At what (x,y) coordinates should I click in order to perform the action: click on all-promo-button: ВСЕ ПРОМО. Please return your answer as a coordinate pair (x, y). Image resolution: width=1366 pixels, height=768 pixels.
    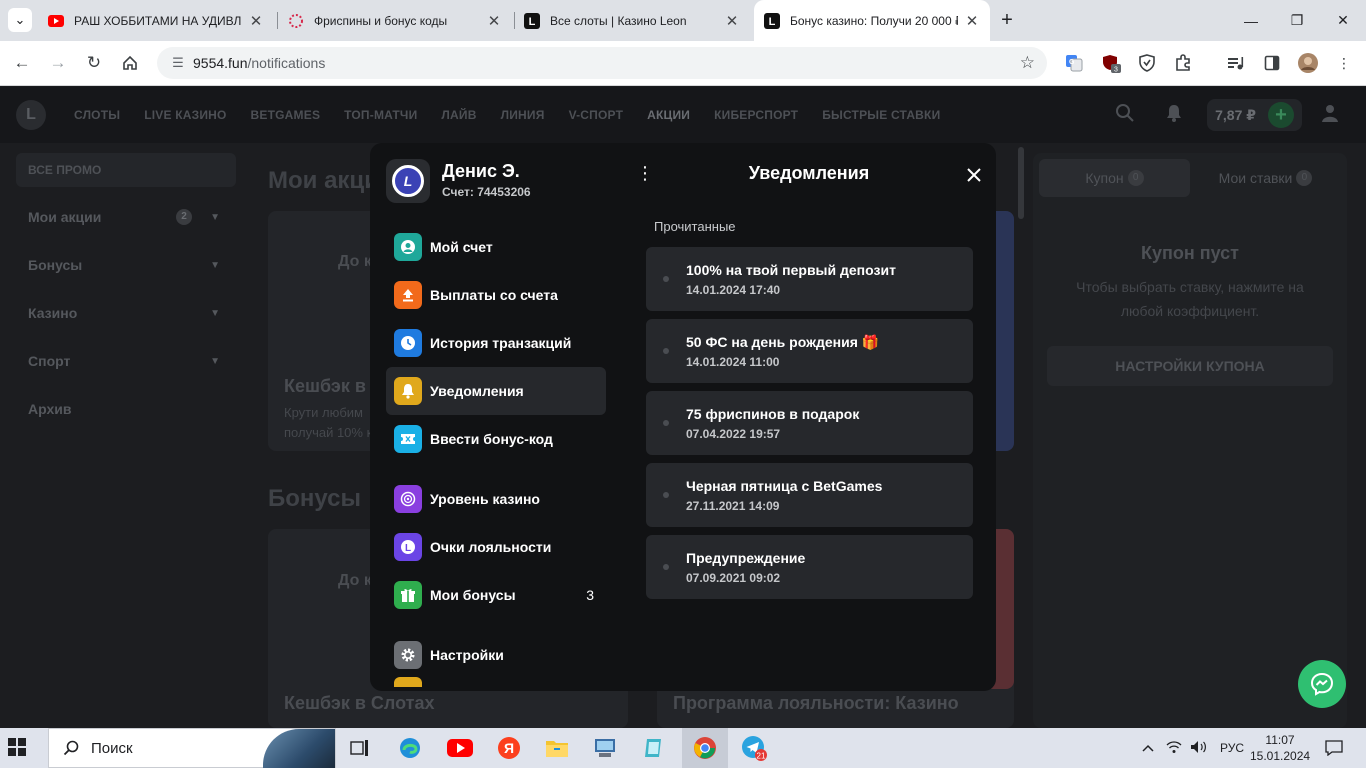
    Looking at the image, I should click on (126, 170).